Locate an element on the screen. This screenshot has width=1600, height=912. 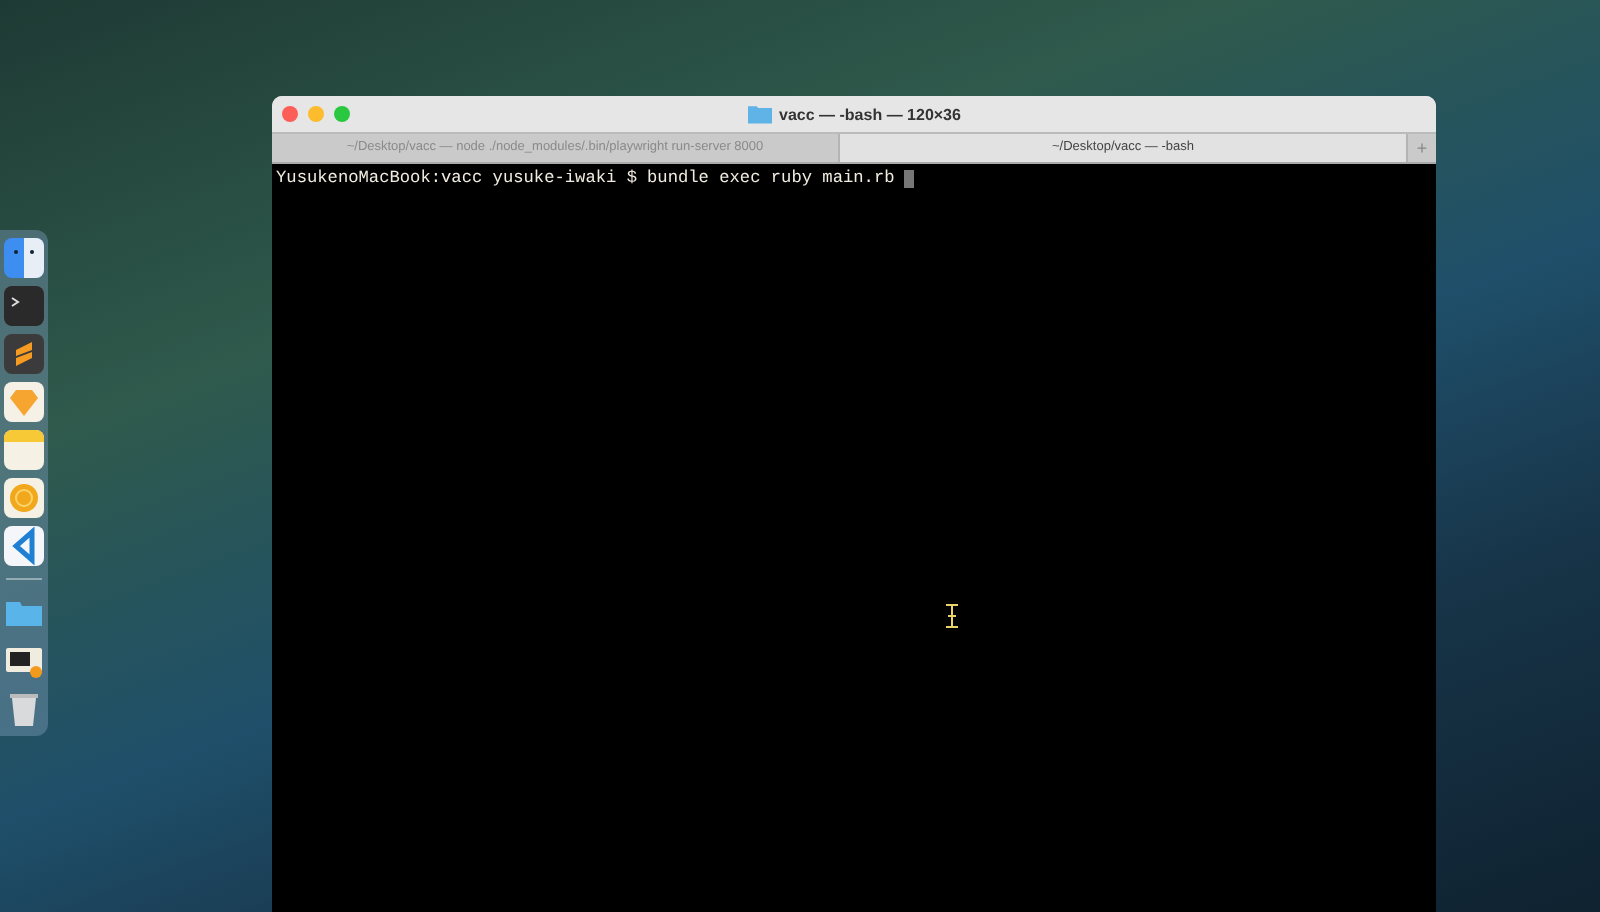
face-icon is located at coordinates (24, 258).